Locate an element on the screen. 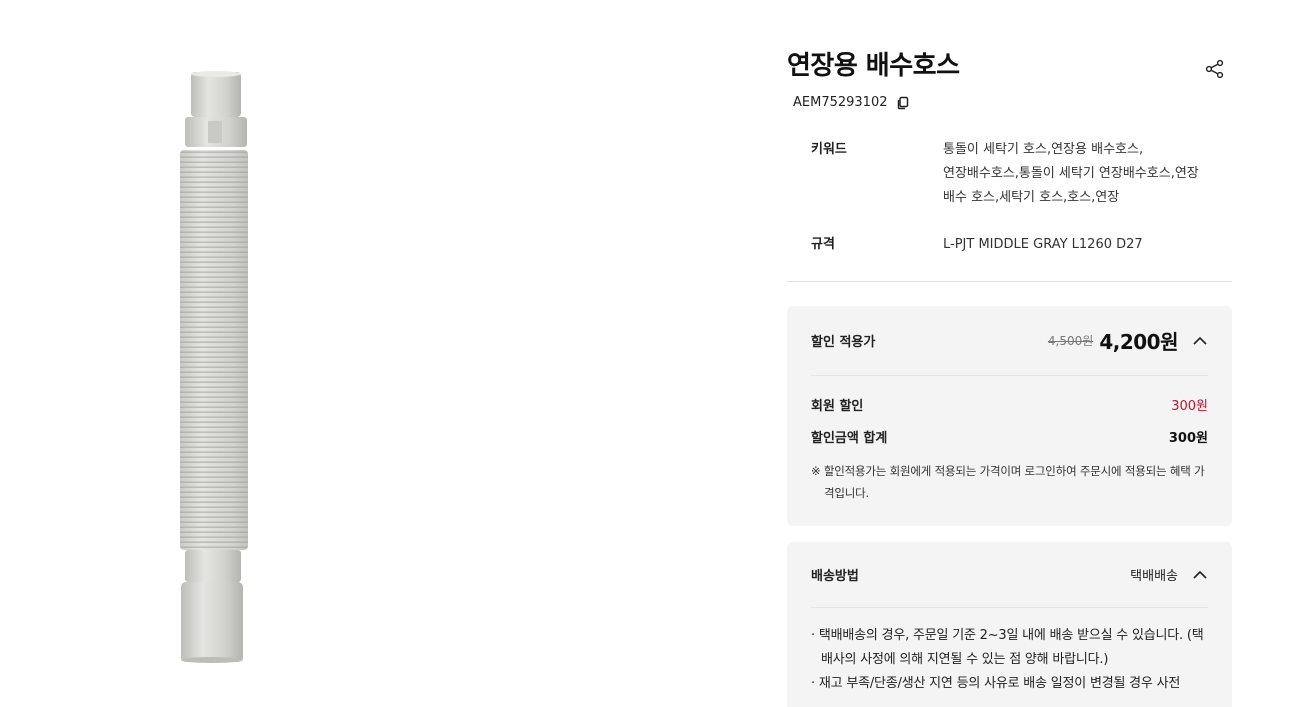 This screenshot has height=707, width=1294. share-icon is located at coordinates (1214, 69).